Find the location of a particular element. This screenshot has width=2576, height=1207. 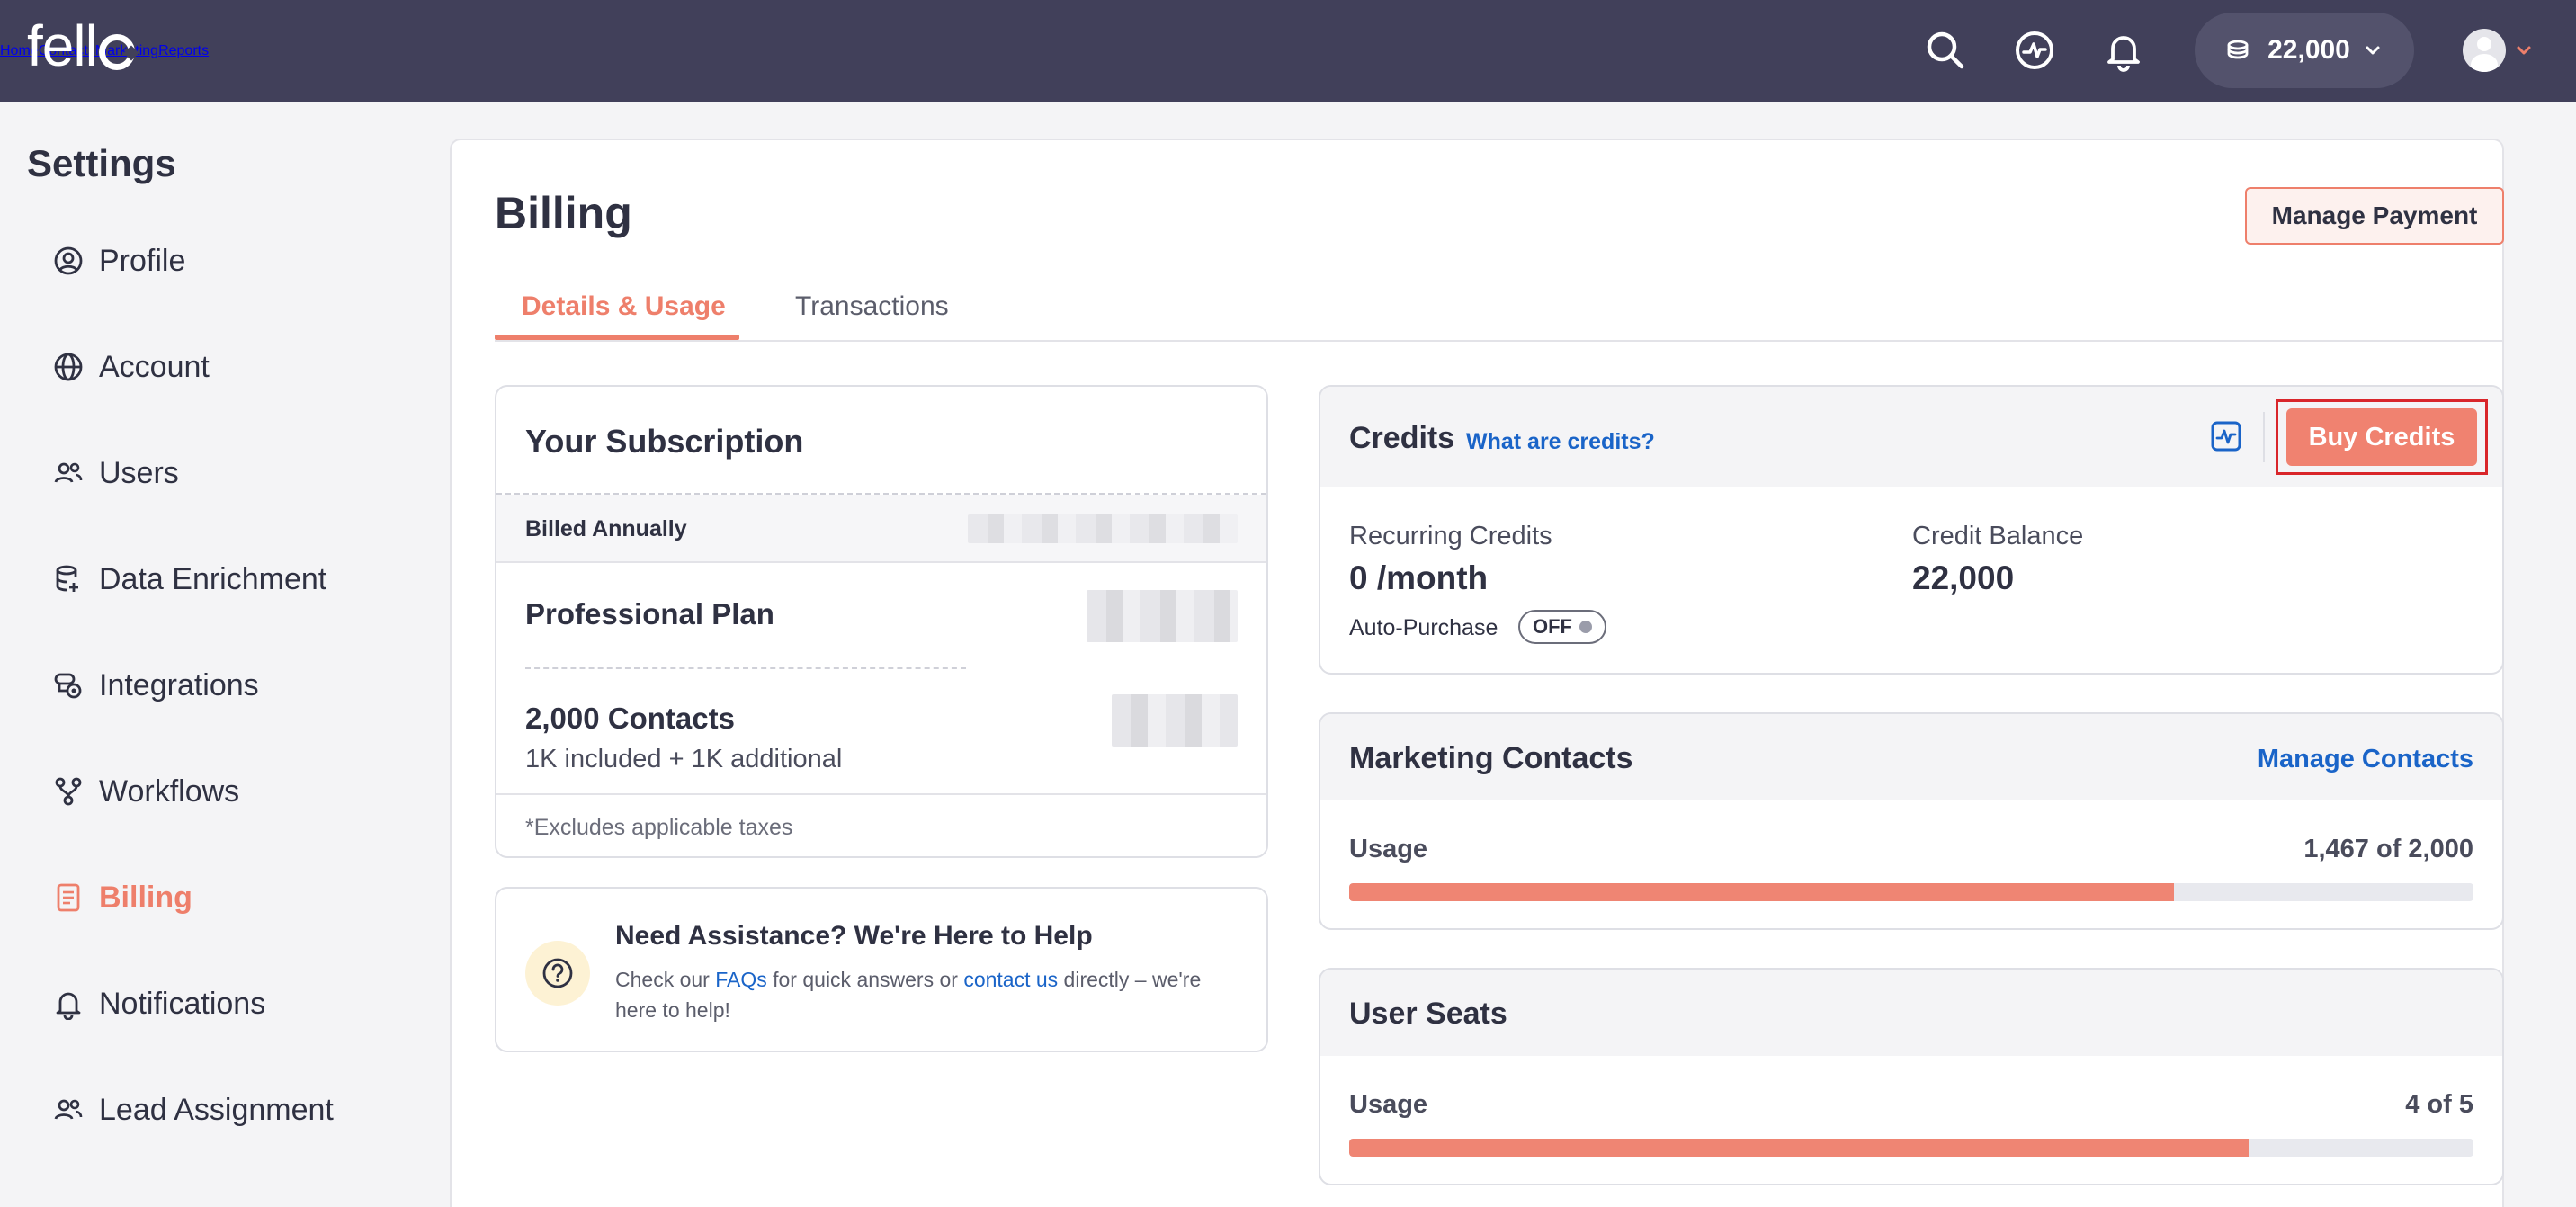

logo-text: fell is located at coordinates (62, 45).